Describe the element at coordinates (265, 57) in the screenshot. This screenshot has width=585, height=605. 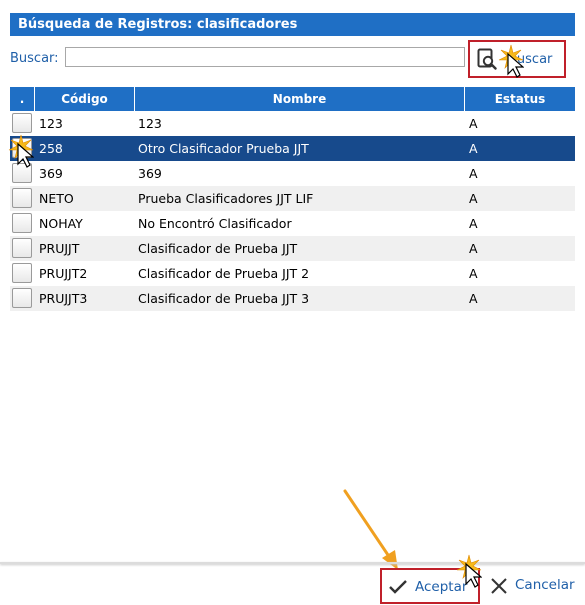
I see `search-input` at that location.